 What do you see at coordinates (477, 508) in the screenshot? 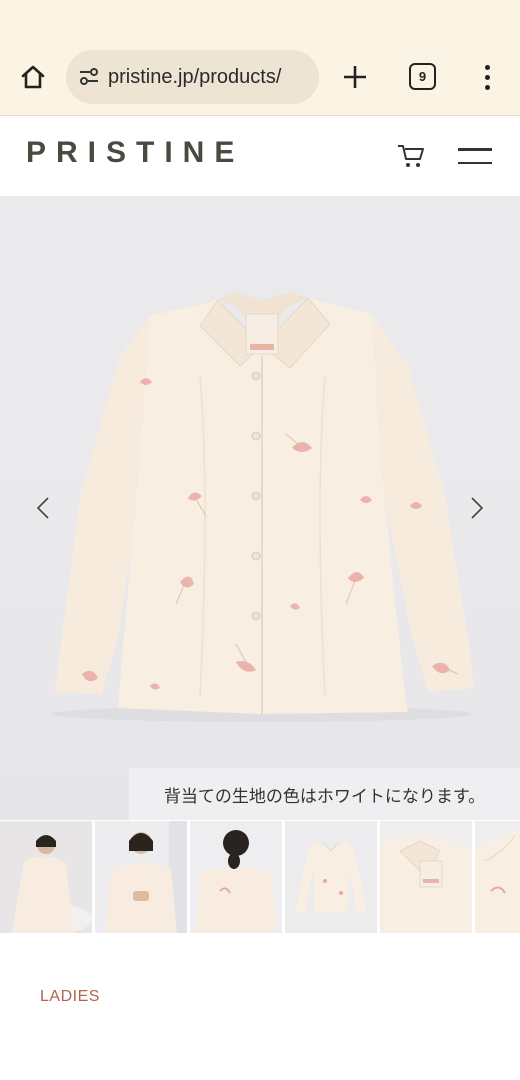
I see `carousel-next-icon` at bounding box center [477, 508].